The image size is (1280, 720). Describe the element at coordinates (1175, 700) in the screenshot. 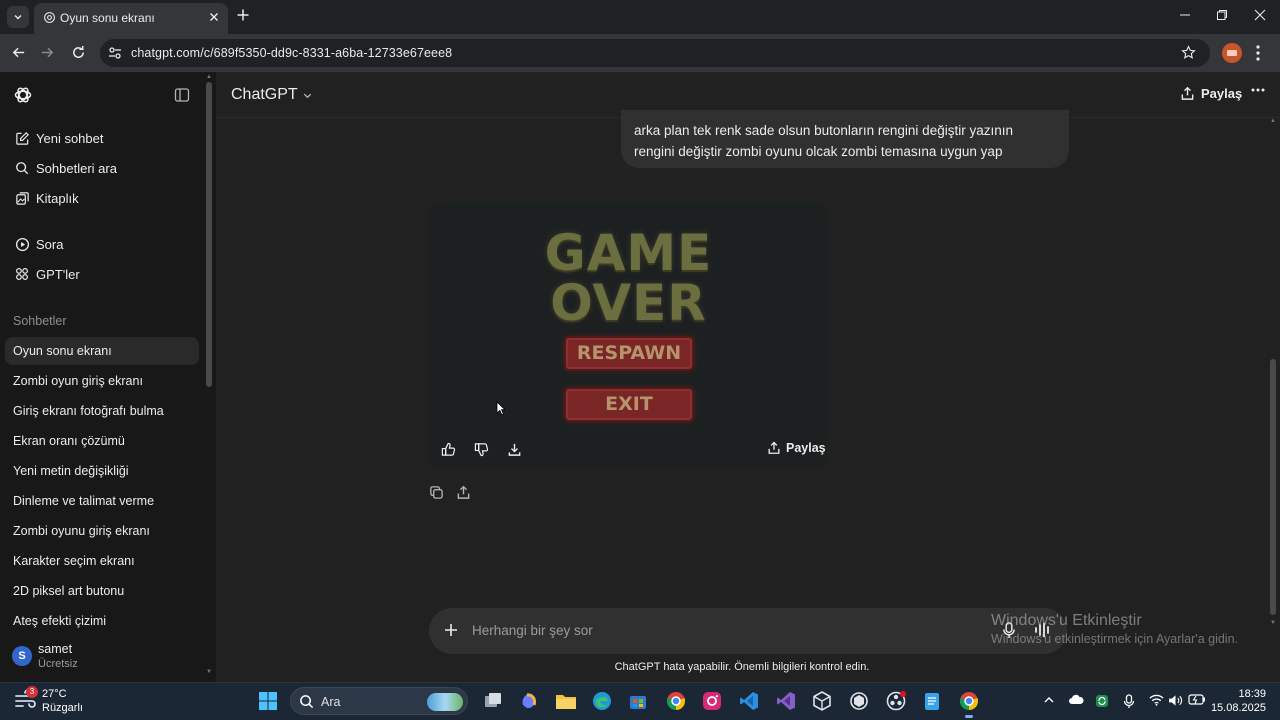

I see `volume-icon` at that location.